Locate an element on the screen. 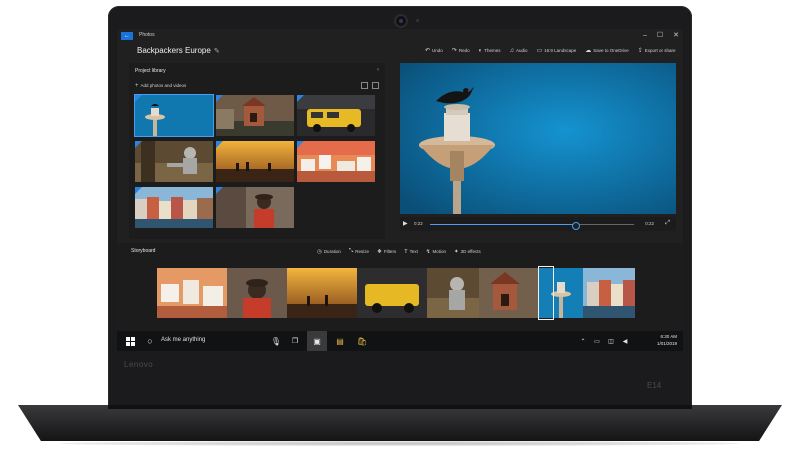 Image resolution: width=800 pixels, height=450 pixels. cloud-icon: ☁ is located at coordinates (588, 51).